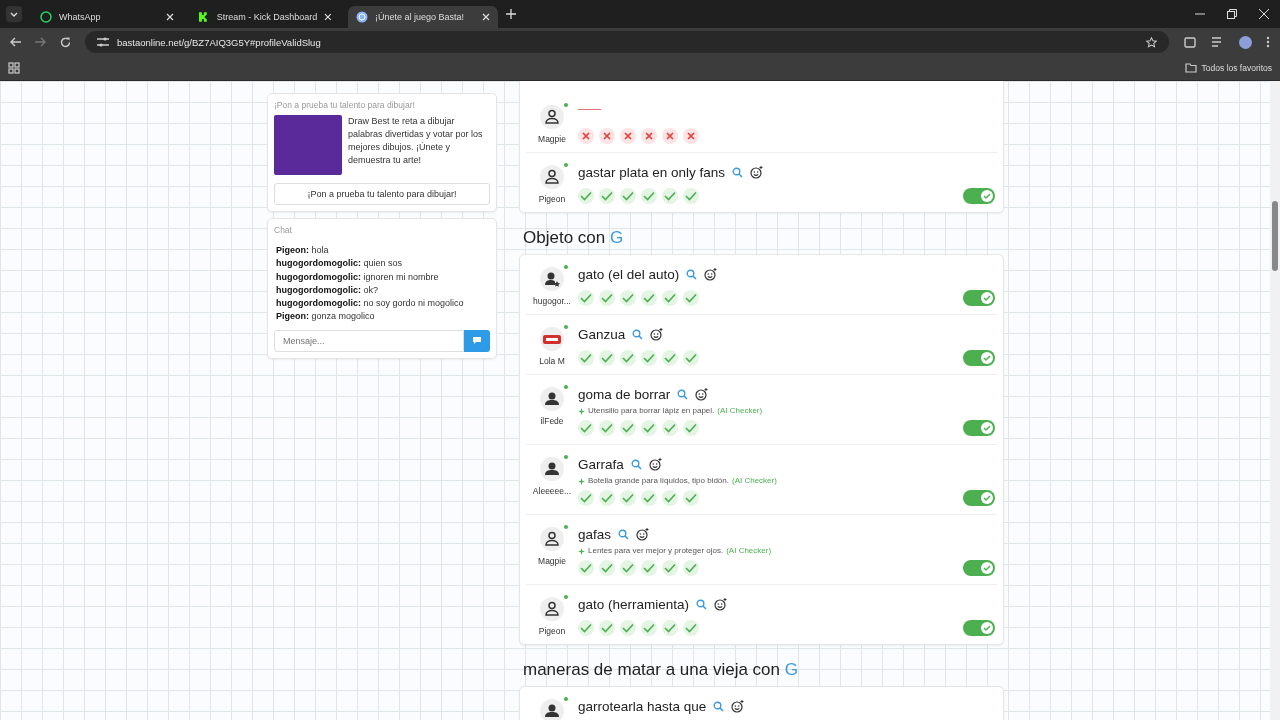  What do you see at coordinates (14, 14) in the screenshot?
I see `tab-list-button` at bounding box center [14, 14].